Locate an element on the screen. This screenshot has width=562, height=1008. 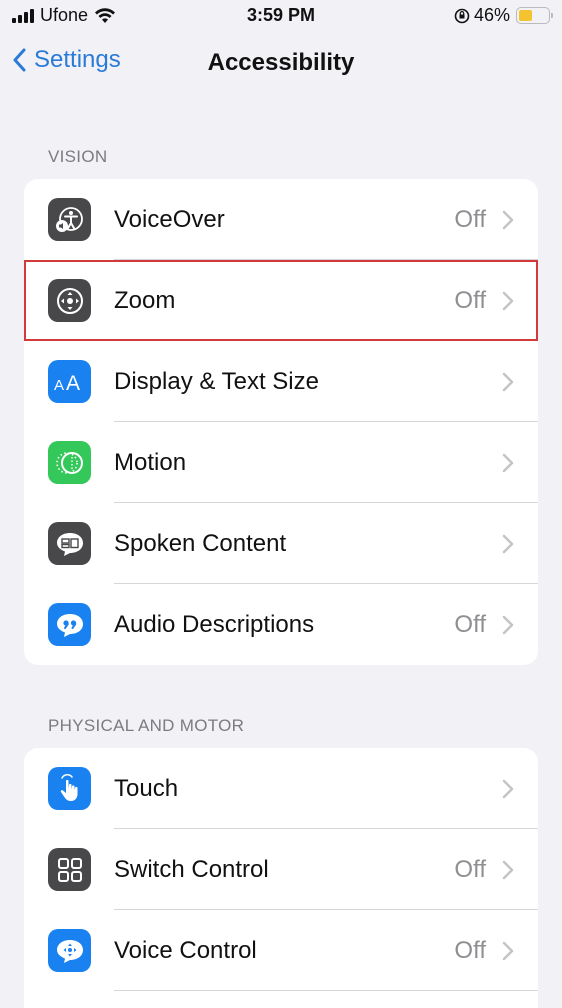
battery-percent: 46% is located at coordinates (491, 15).